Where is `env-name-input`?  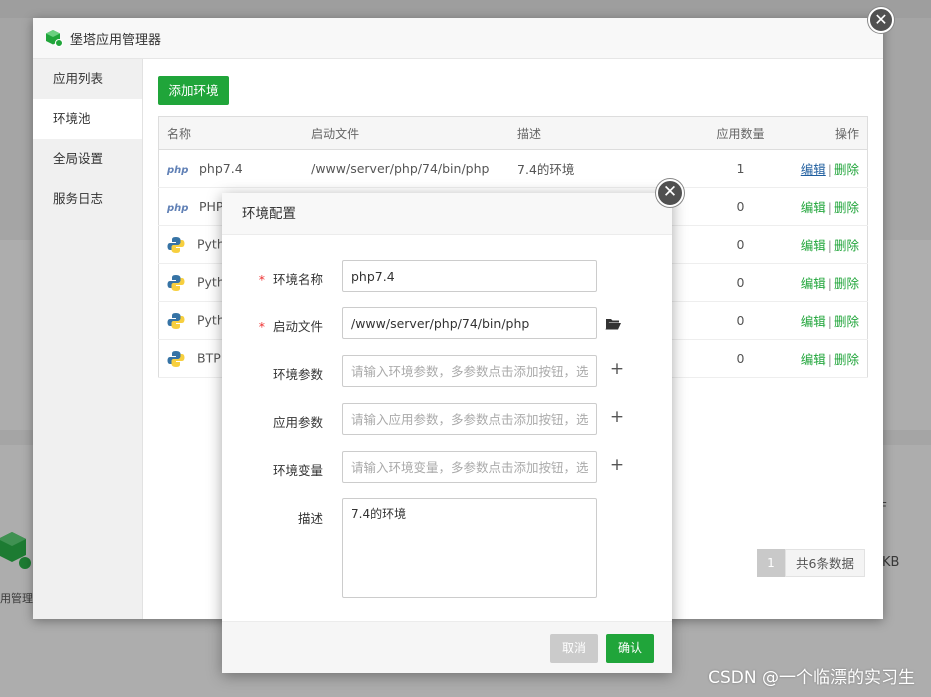 env-name-input is located at coordinates (469, 276).